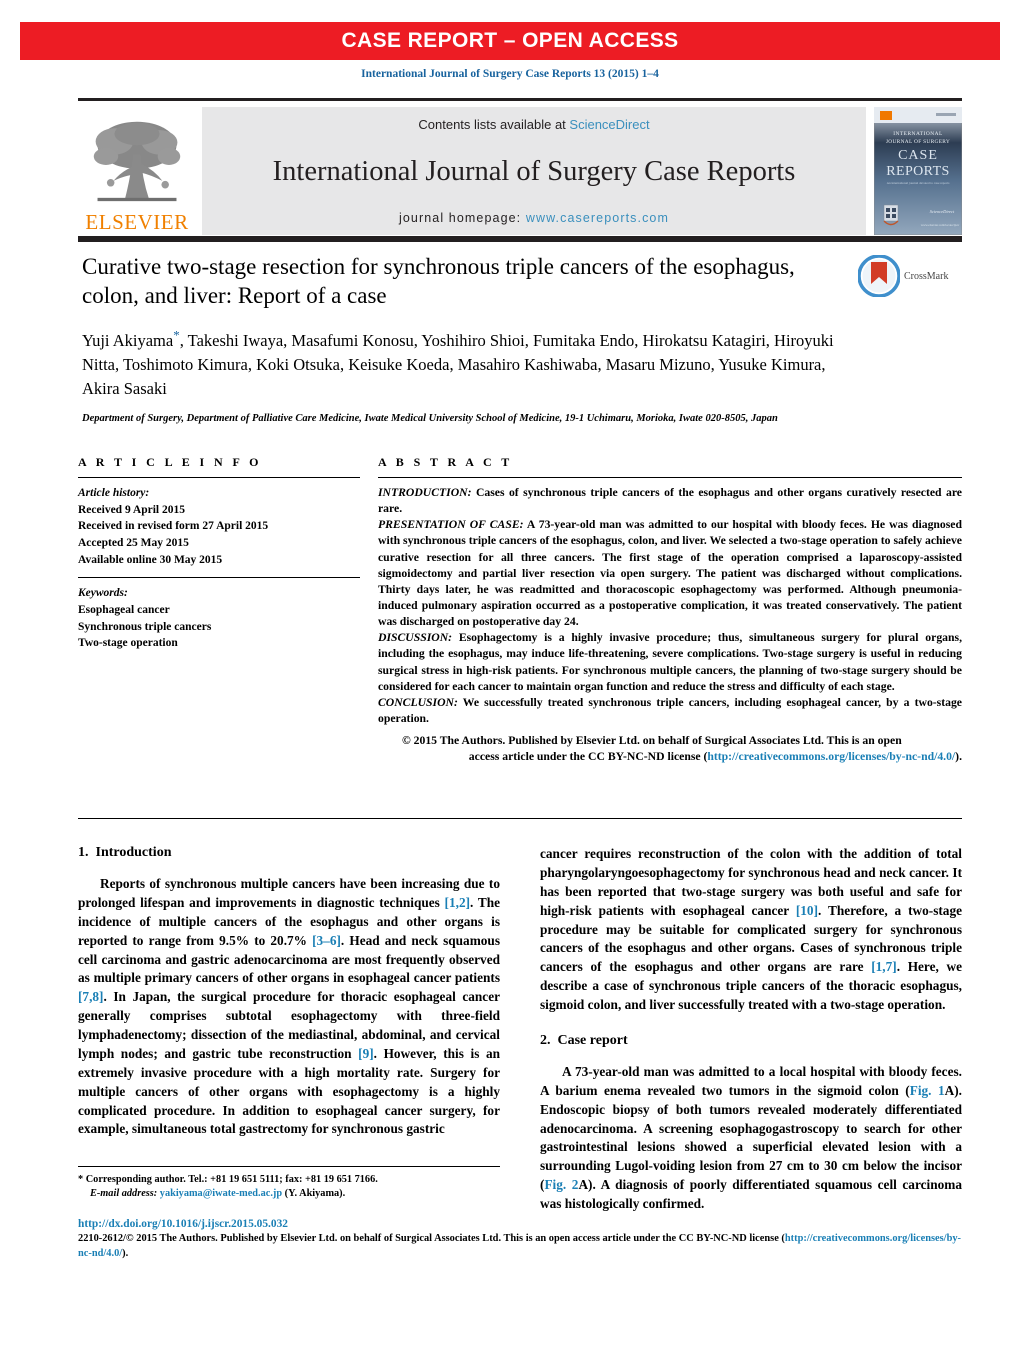 The width and height of the screenshot is (1020, 1351). Describe the element at coordinates (942, 211) in the screenshot. I see `svg-text: ScienceDirect` at that location.